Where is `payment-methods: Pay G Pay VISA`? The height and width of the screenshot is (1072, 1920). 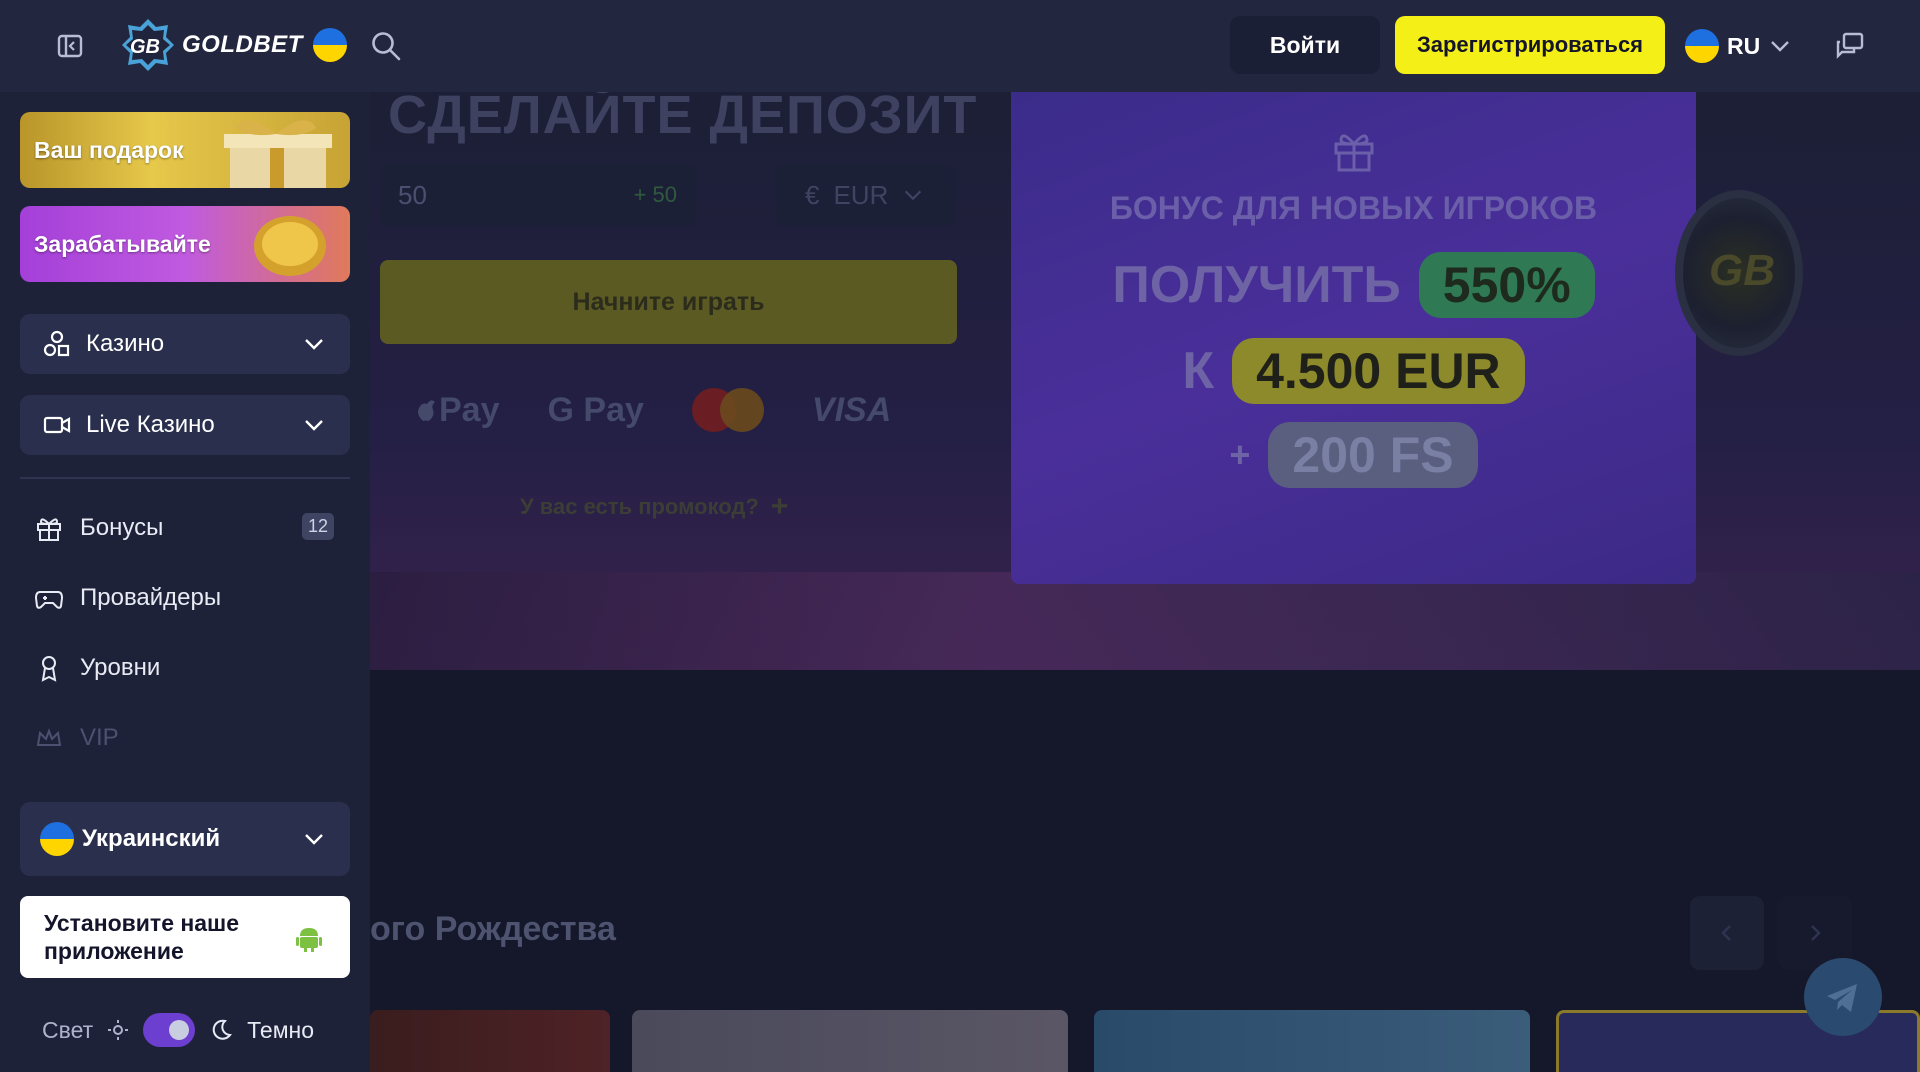
payment-methods: Pay G Pay VISA is located at coordinates (653, 410).